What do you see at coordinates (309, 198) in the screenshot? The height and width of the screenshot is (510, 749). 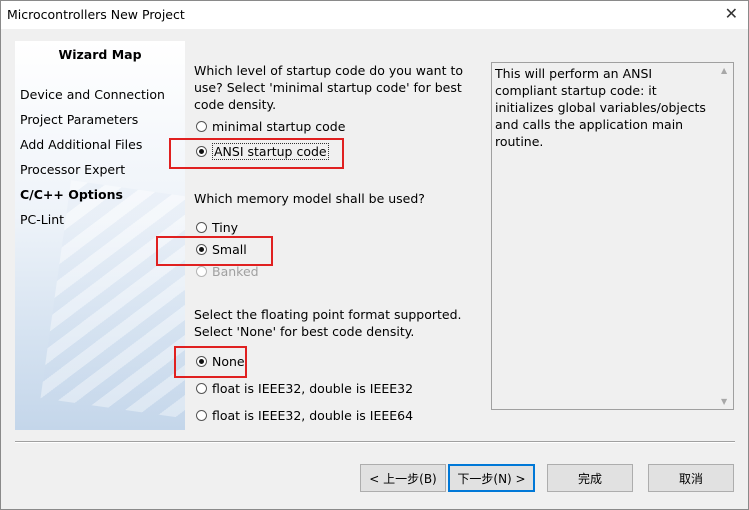 I see `memory-question: Which memory model shall be used?` at bounding box center [309, 198].